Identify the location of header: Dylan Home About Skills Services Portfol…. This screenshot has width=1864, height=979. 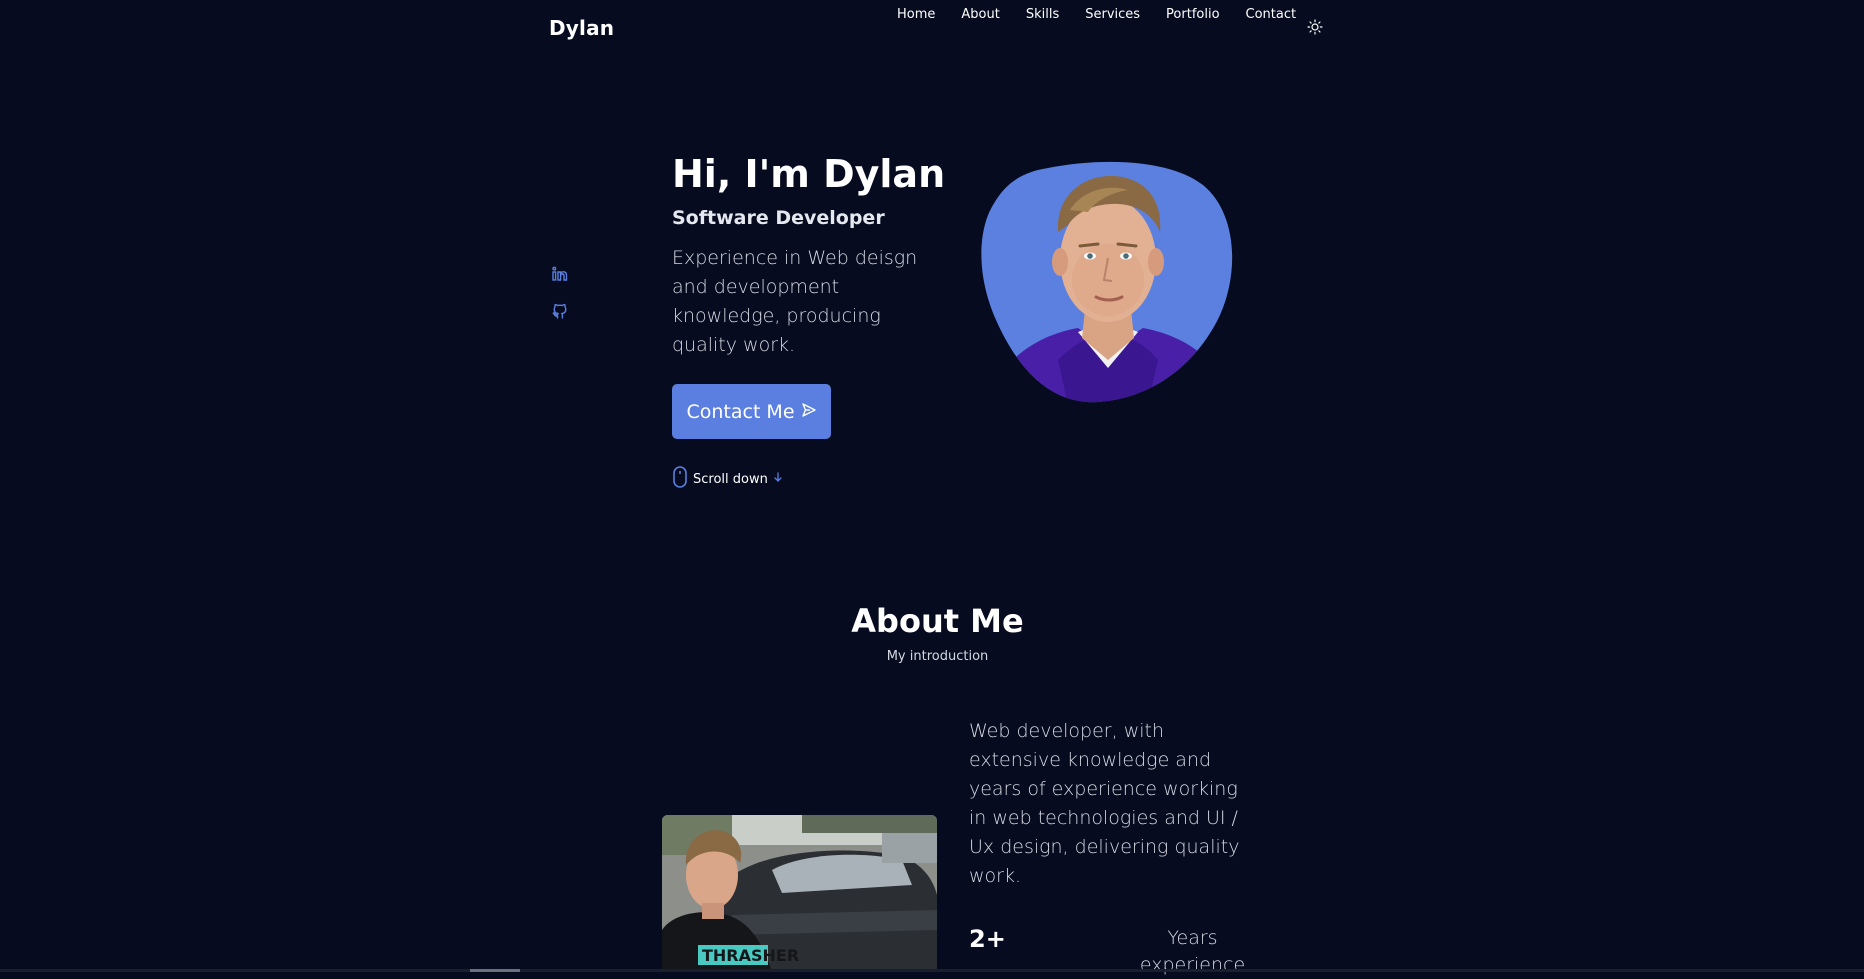
(932, 30).